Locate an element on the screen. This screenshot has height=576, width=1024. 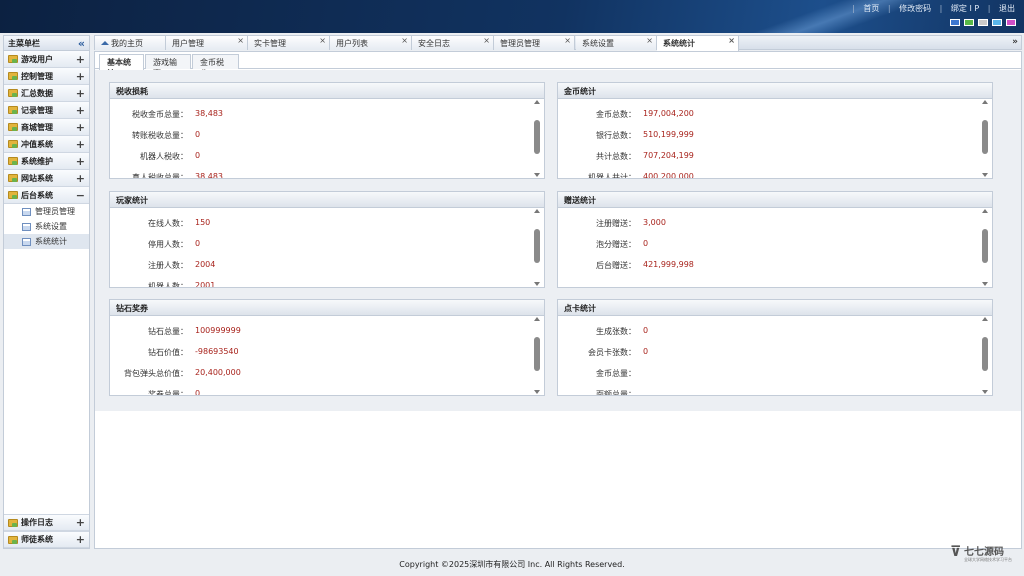
subtab-bar: 基本统计游戏输赢金币税收 is located at coordinates (558, 65).